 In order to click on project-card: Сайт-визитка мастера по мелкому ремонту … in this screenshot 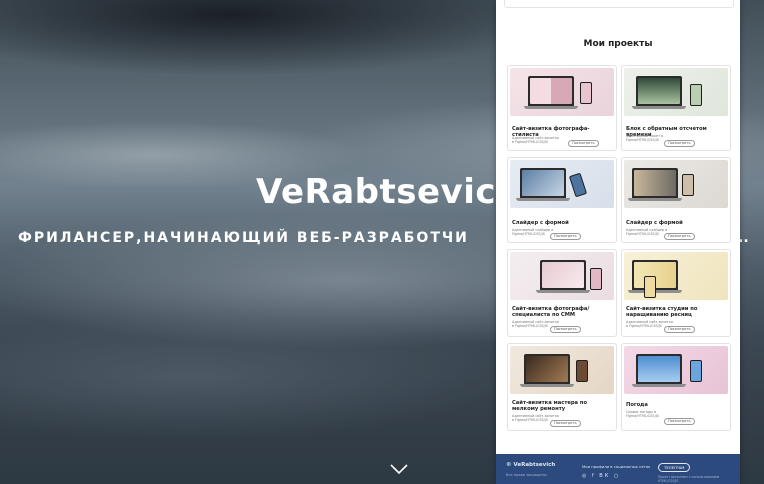, I will do `click(562, 387)`.